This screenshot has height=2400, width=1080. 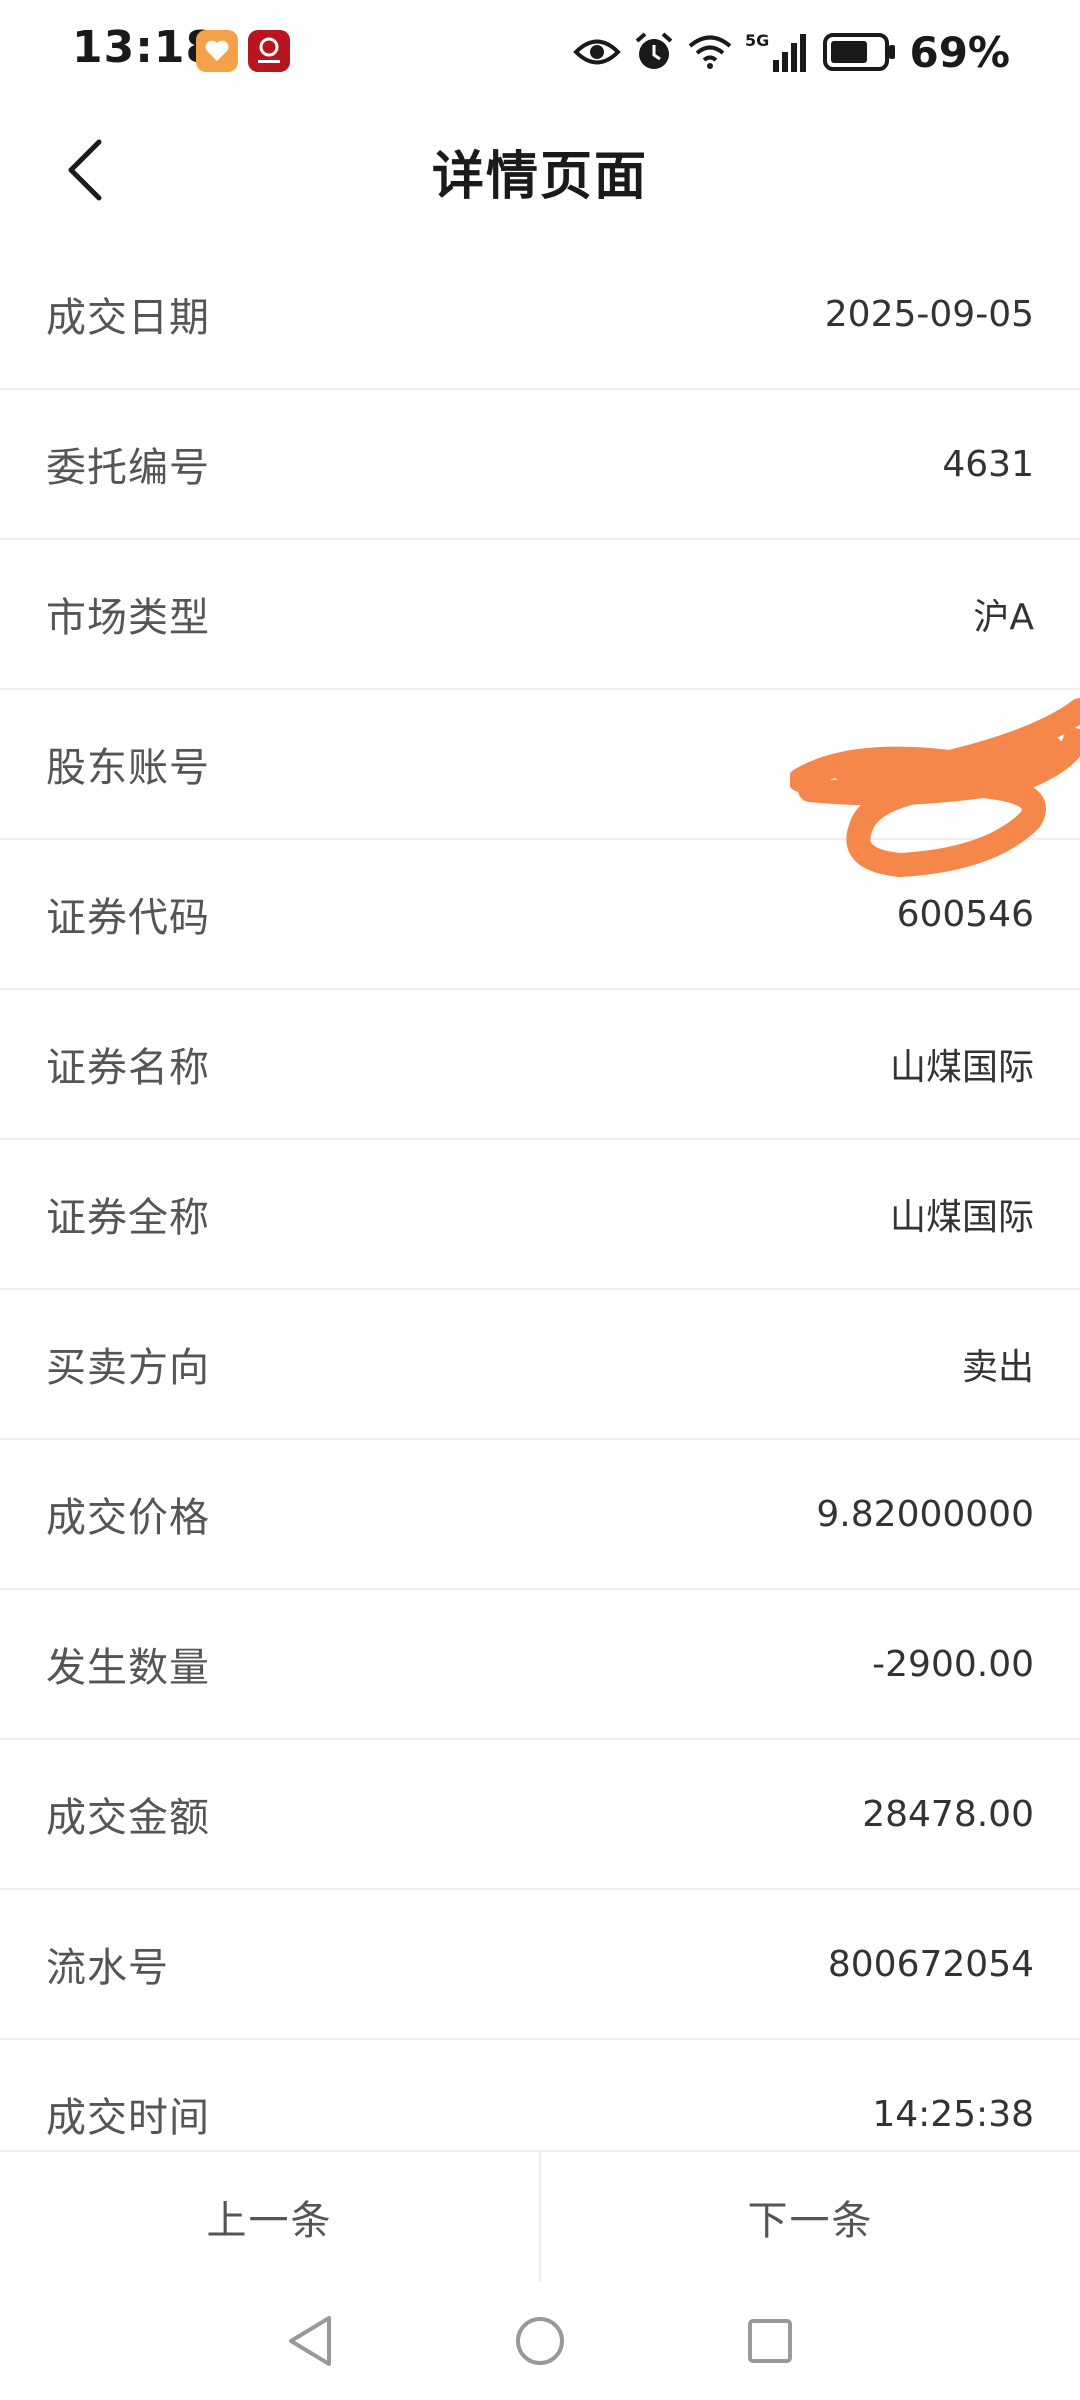 What do you see at coordinates (959, 52) in the screenshot?
I see `battery-percent: 69%` at bounding box center [959, 52].